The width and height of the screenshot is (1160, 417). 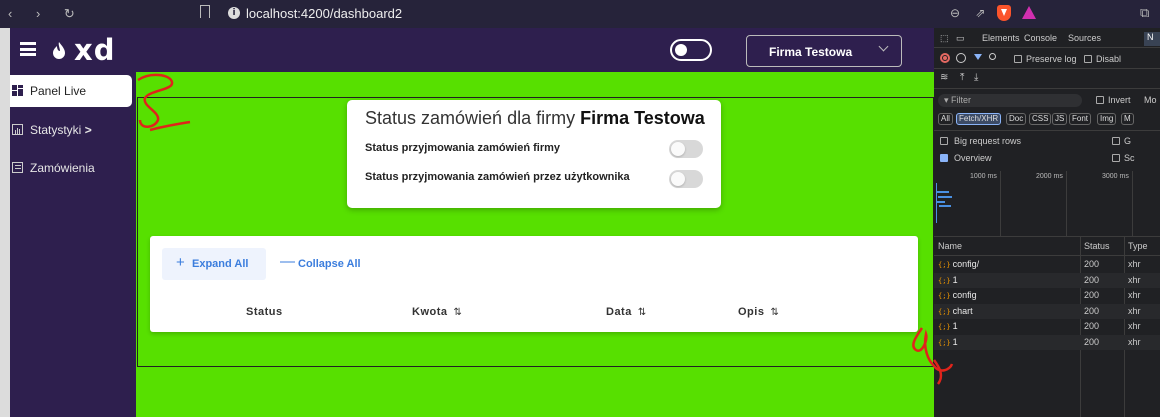 I want to click on company-status-toggle, so click(x=686, y=149).